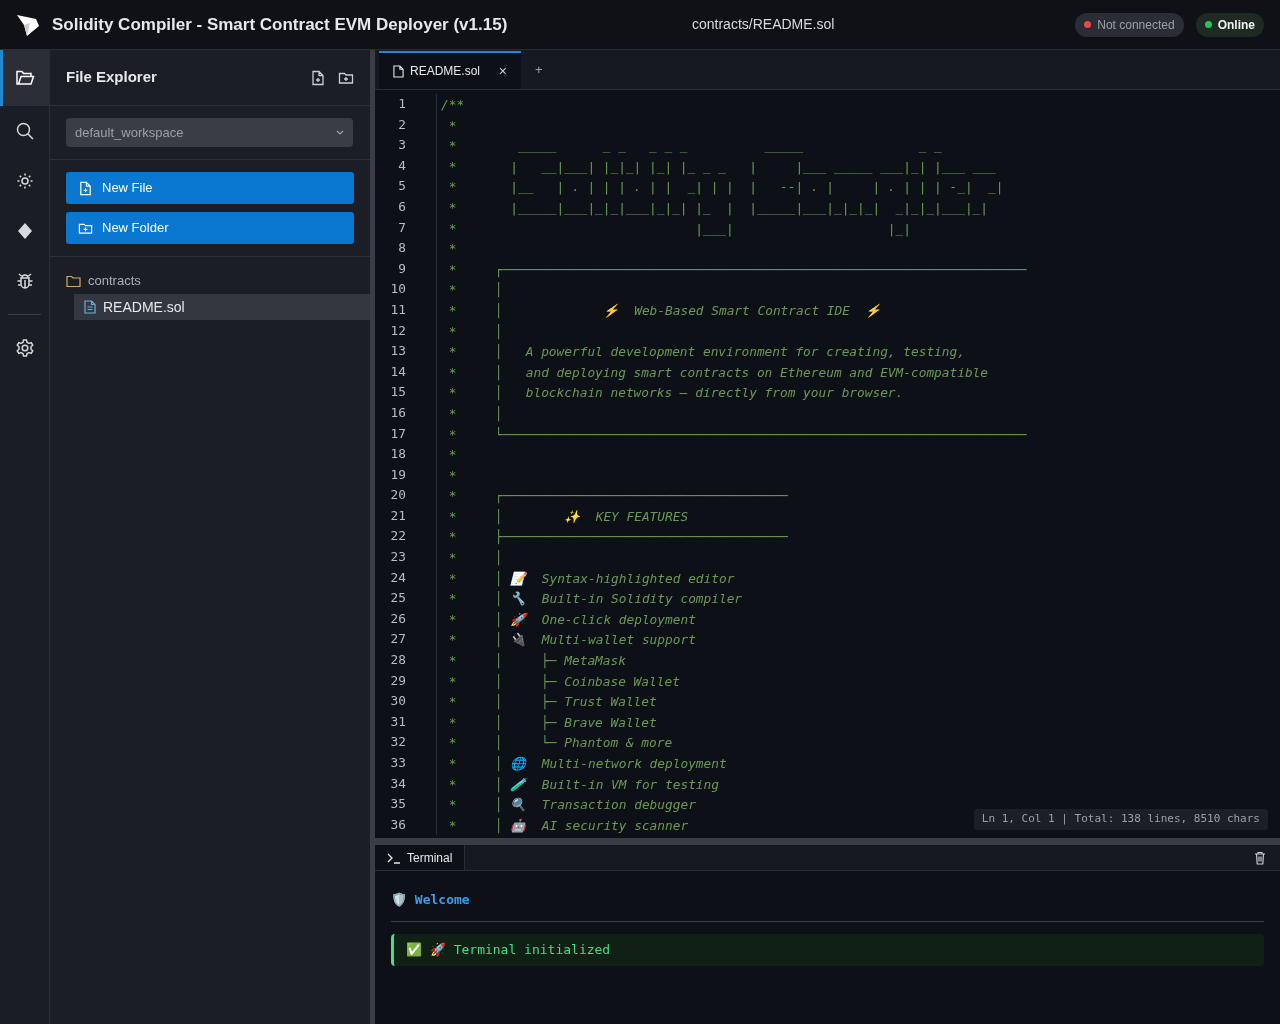 The width and height of the screenshot is (1280, 1024). I want to click on new-folder-button: New Folder, so click(210, 228).